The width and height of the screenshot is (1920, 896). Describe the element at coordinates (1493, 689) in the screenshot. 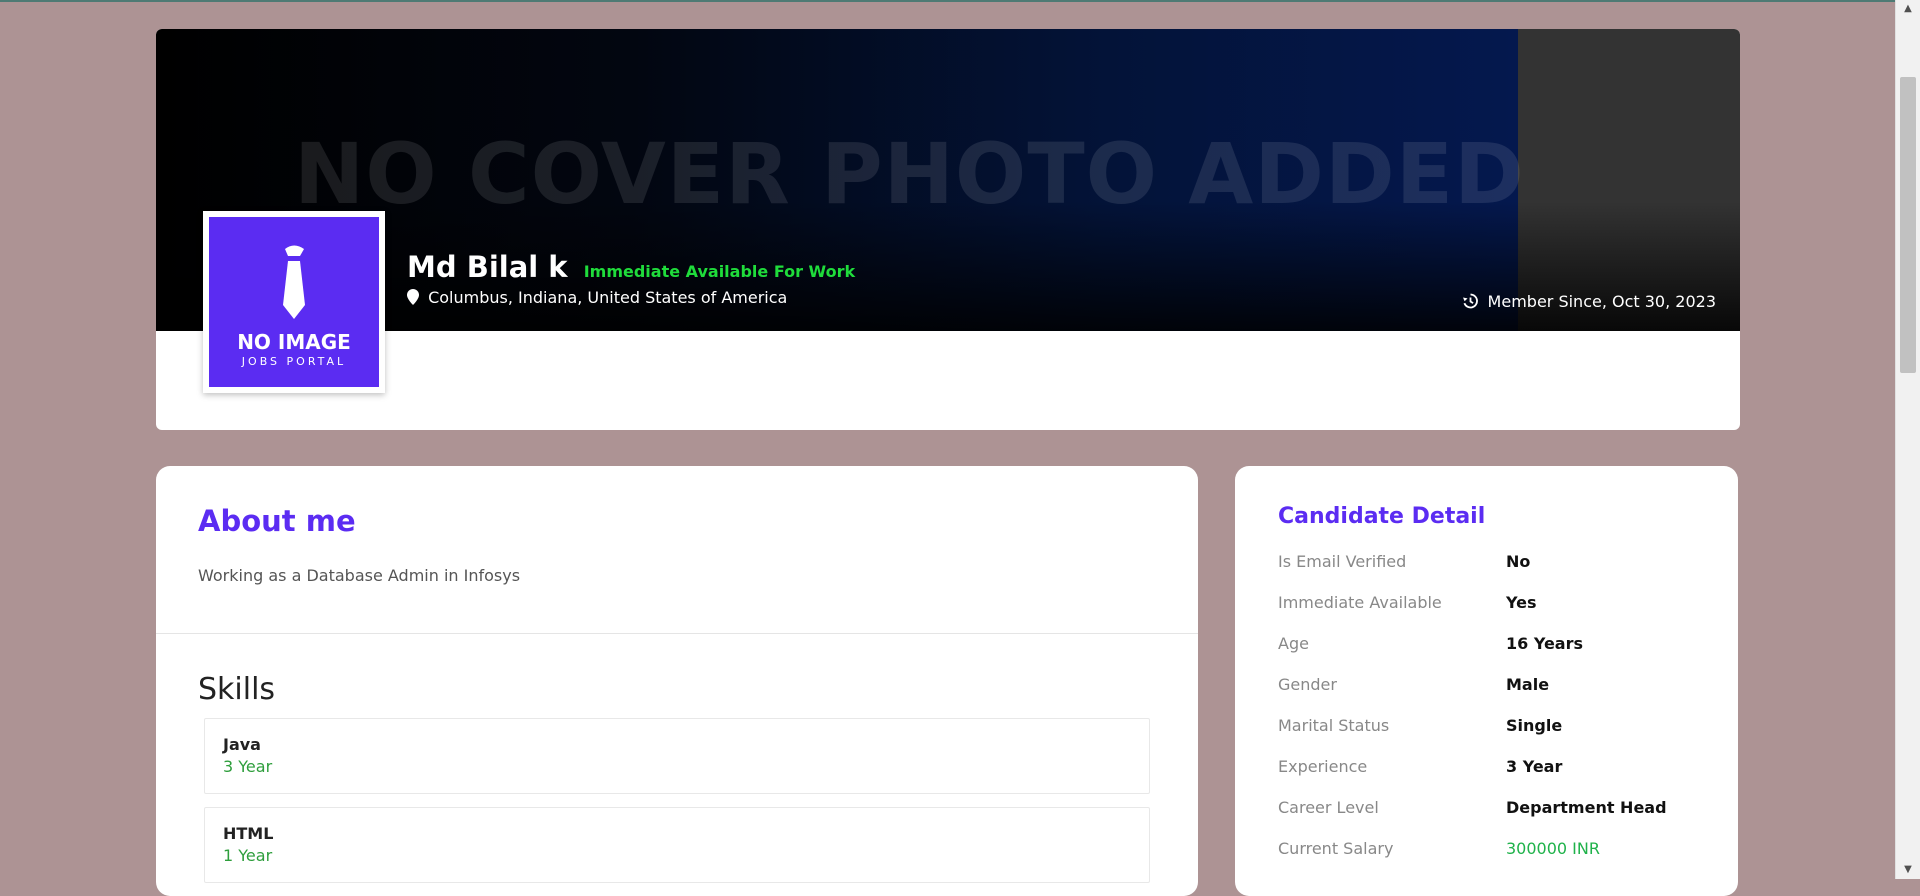

I see `detail-row-gender: Gender Male` at that location.